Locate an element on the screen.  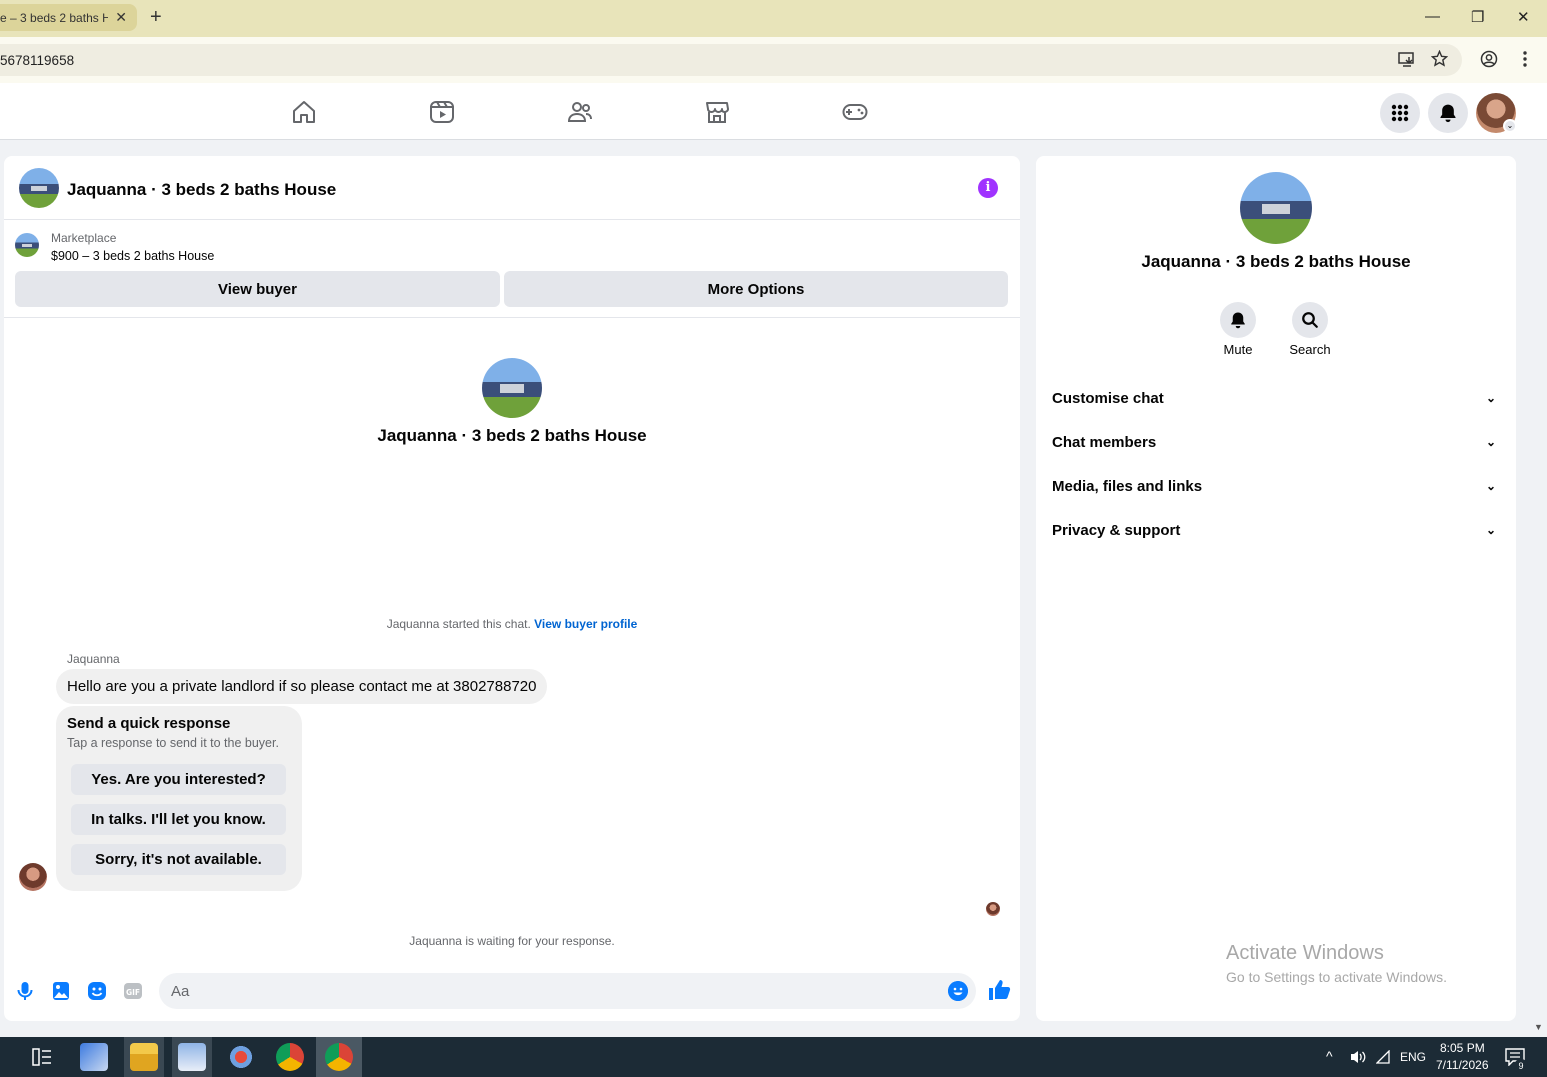
grid-icon is located at coordinates (1400, 113).